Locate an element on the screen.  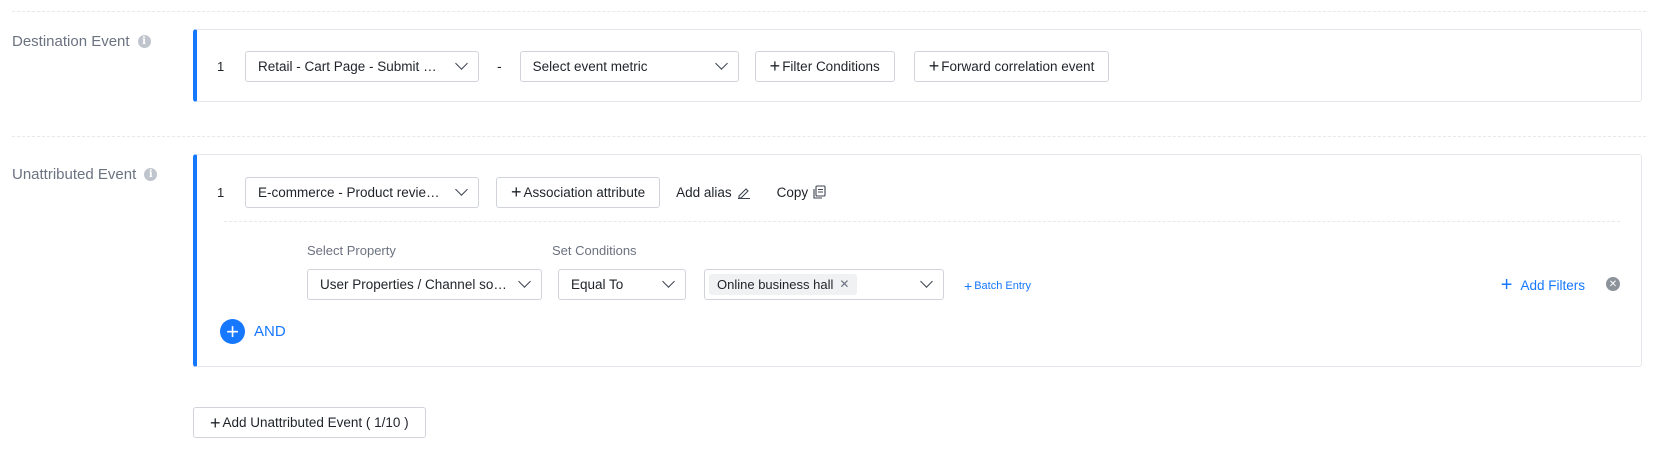
copy-button: Copy is located at coordinates (802, 192).